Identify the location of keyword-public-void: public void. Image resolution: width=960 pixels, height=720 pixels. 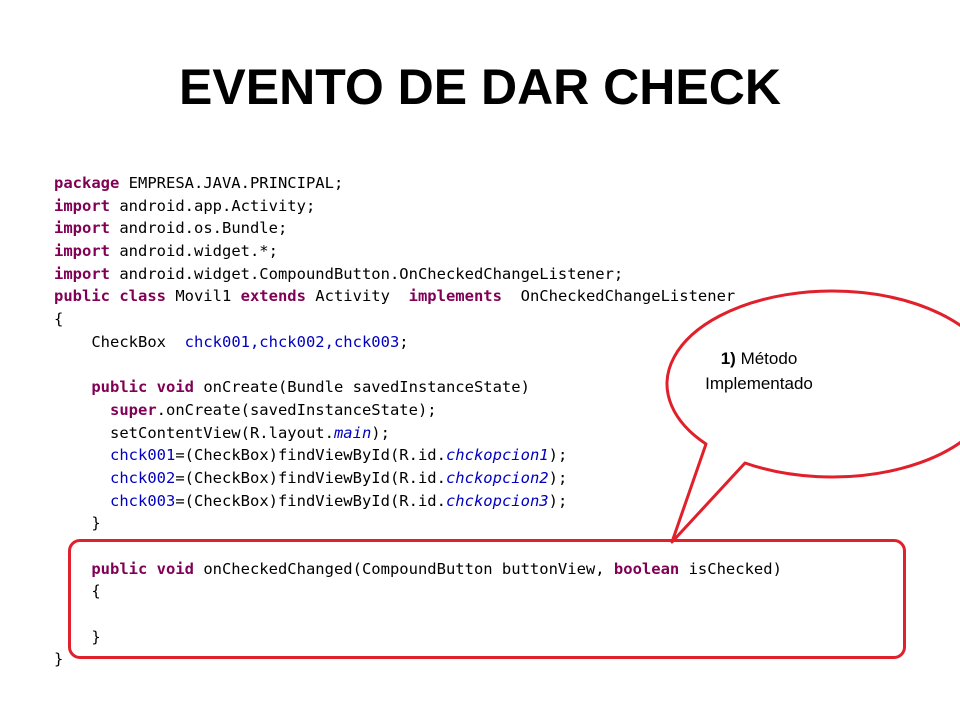
(124, 387).